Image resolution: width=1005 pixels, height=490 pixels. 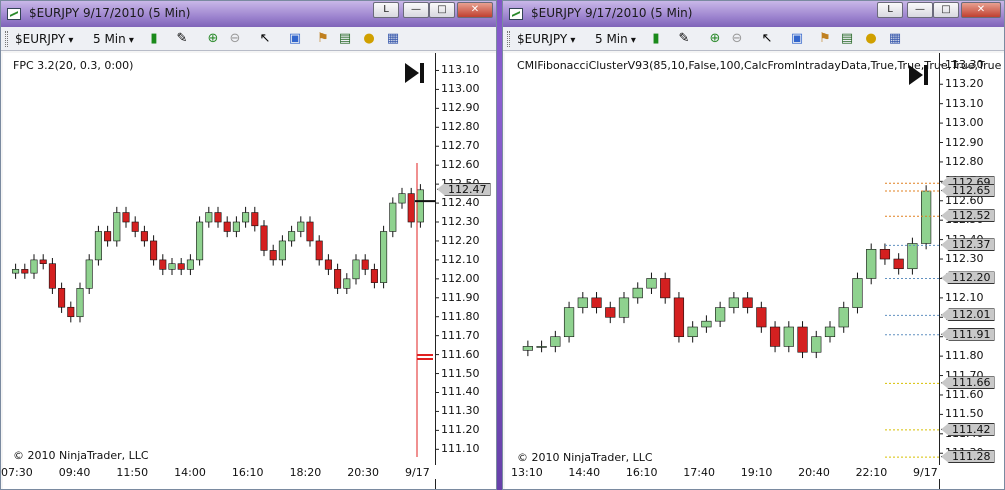 I want to click on time-tick-label: 16:10, so click(x=247, y=472).